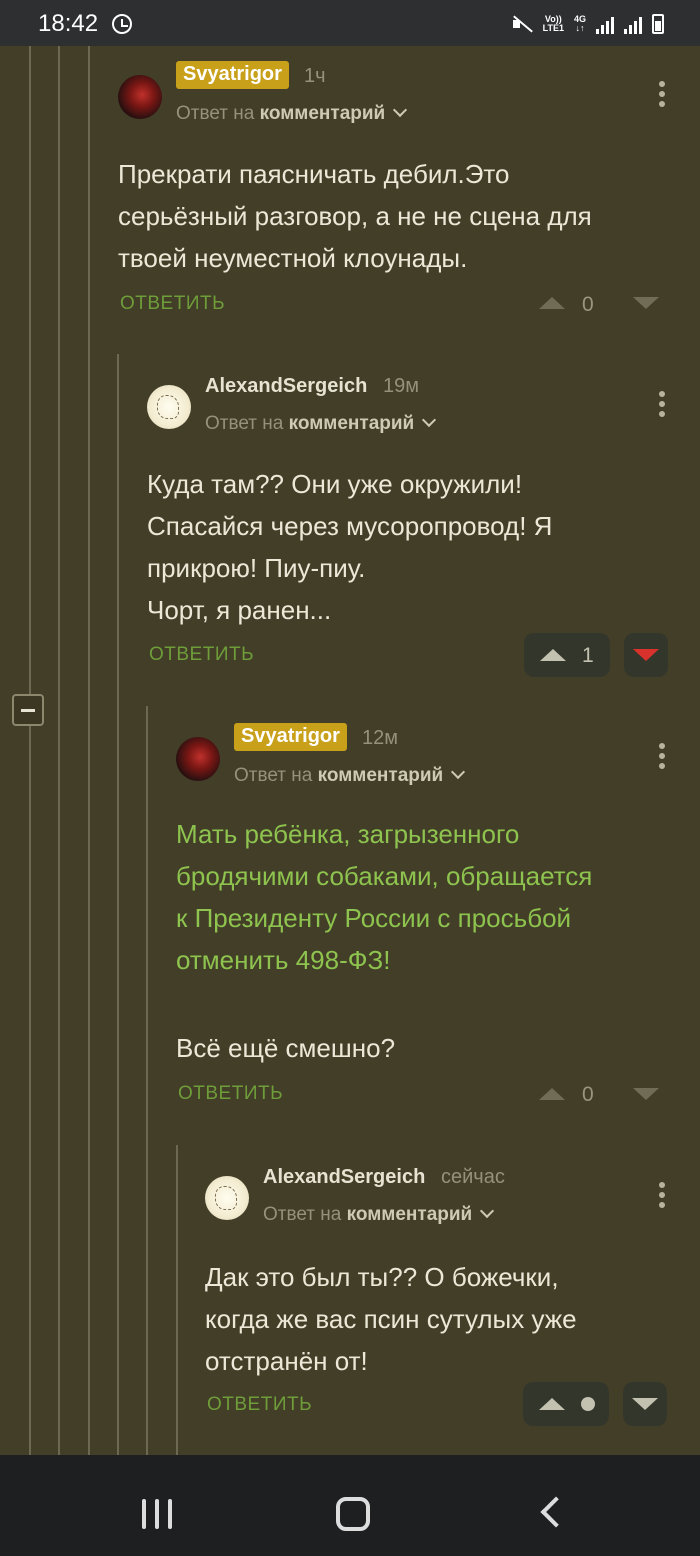 The width and height of the screenshot is (700, 1556). Describe the element at coordinates (380, 738) in the screenshot. I see `comment-time: 12м` at that location.